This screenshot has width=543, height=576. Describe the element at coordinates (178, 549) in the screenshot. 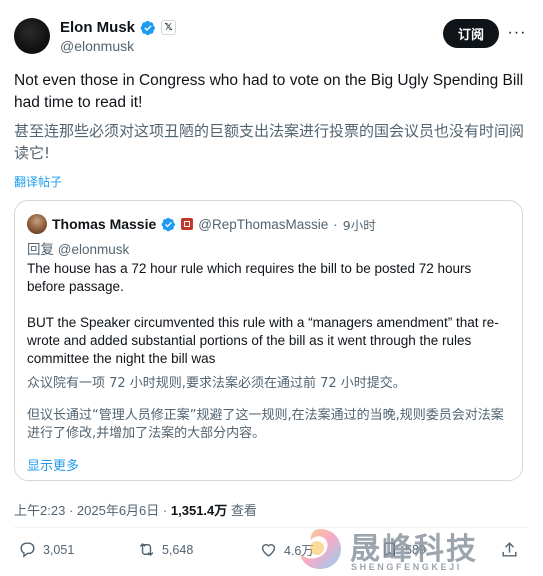

I see `repost-count: 5,648` at that location.